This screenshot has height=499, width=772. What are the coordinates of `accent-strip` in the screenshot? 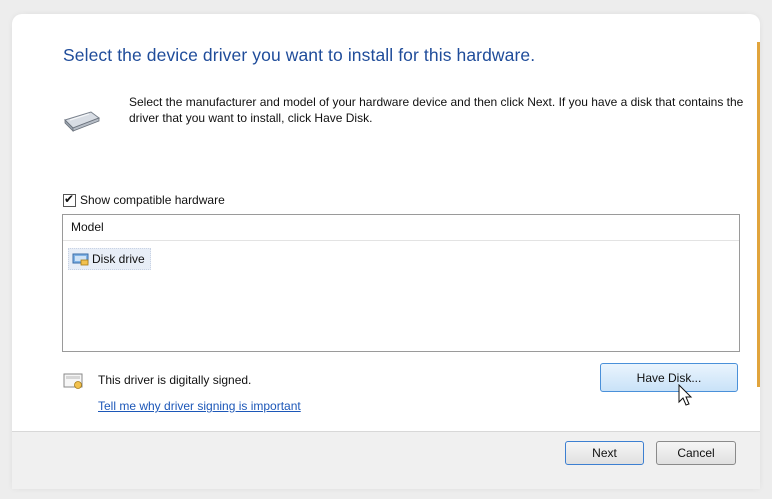 It's located at (758, 214).